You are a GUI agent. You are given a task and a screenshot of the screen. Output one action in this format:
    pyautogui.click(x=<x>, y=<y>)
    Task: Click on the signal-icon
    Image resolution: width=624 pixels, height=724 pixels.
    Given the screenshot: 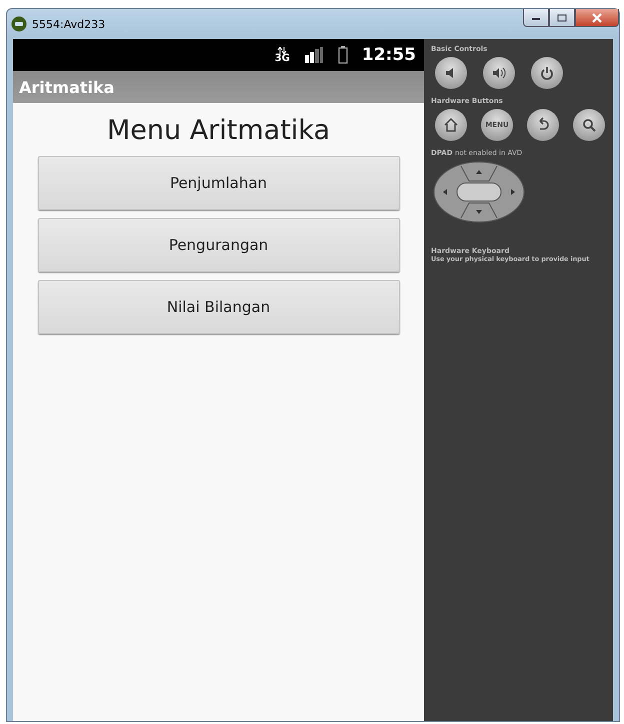 What is the action you would take?
    pyautogui.click(x=314, y=55)
    